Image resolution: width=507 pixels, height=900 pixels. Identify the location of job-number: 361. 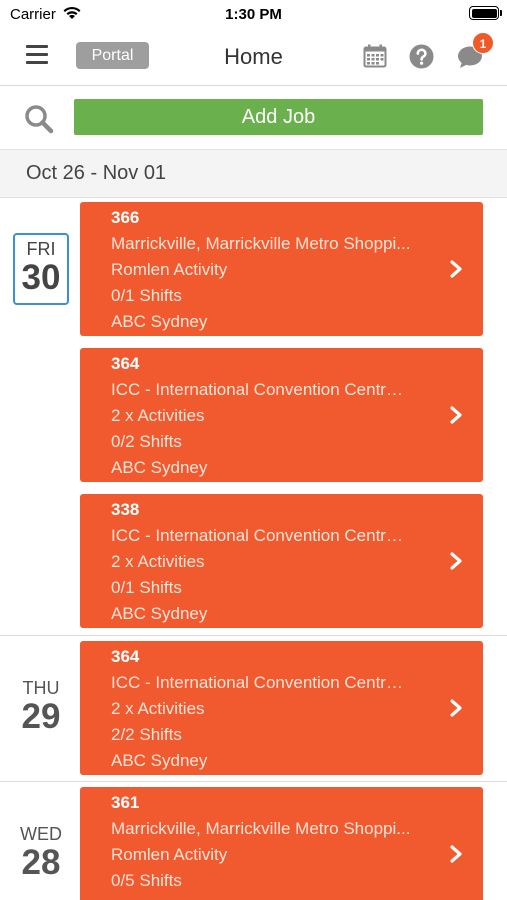
(125, 802).